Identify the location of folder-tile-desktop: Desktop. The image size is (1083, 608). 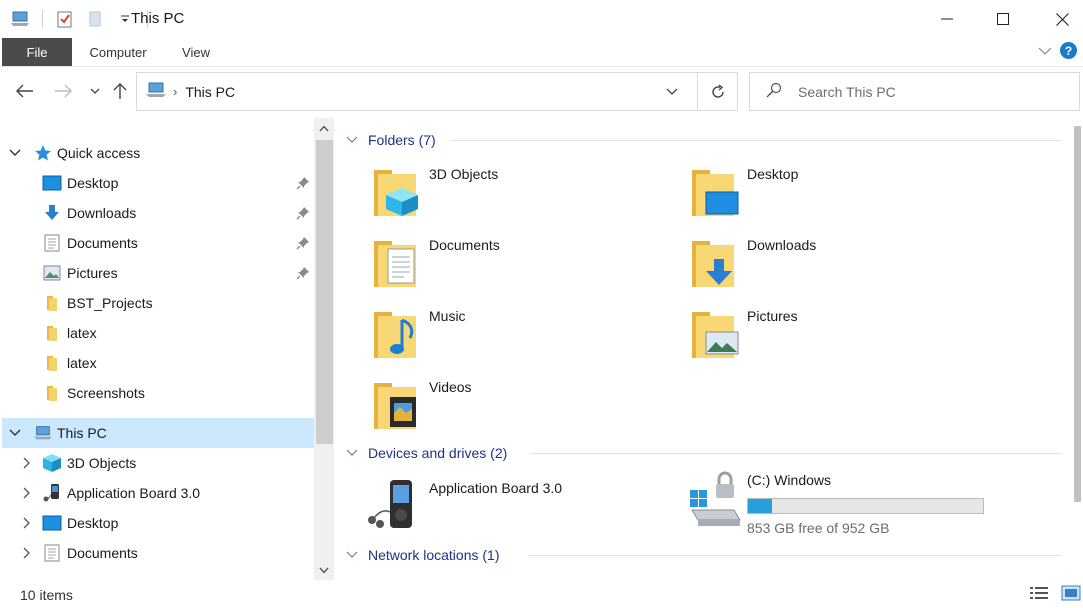
(840, 196).